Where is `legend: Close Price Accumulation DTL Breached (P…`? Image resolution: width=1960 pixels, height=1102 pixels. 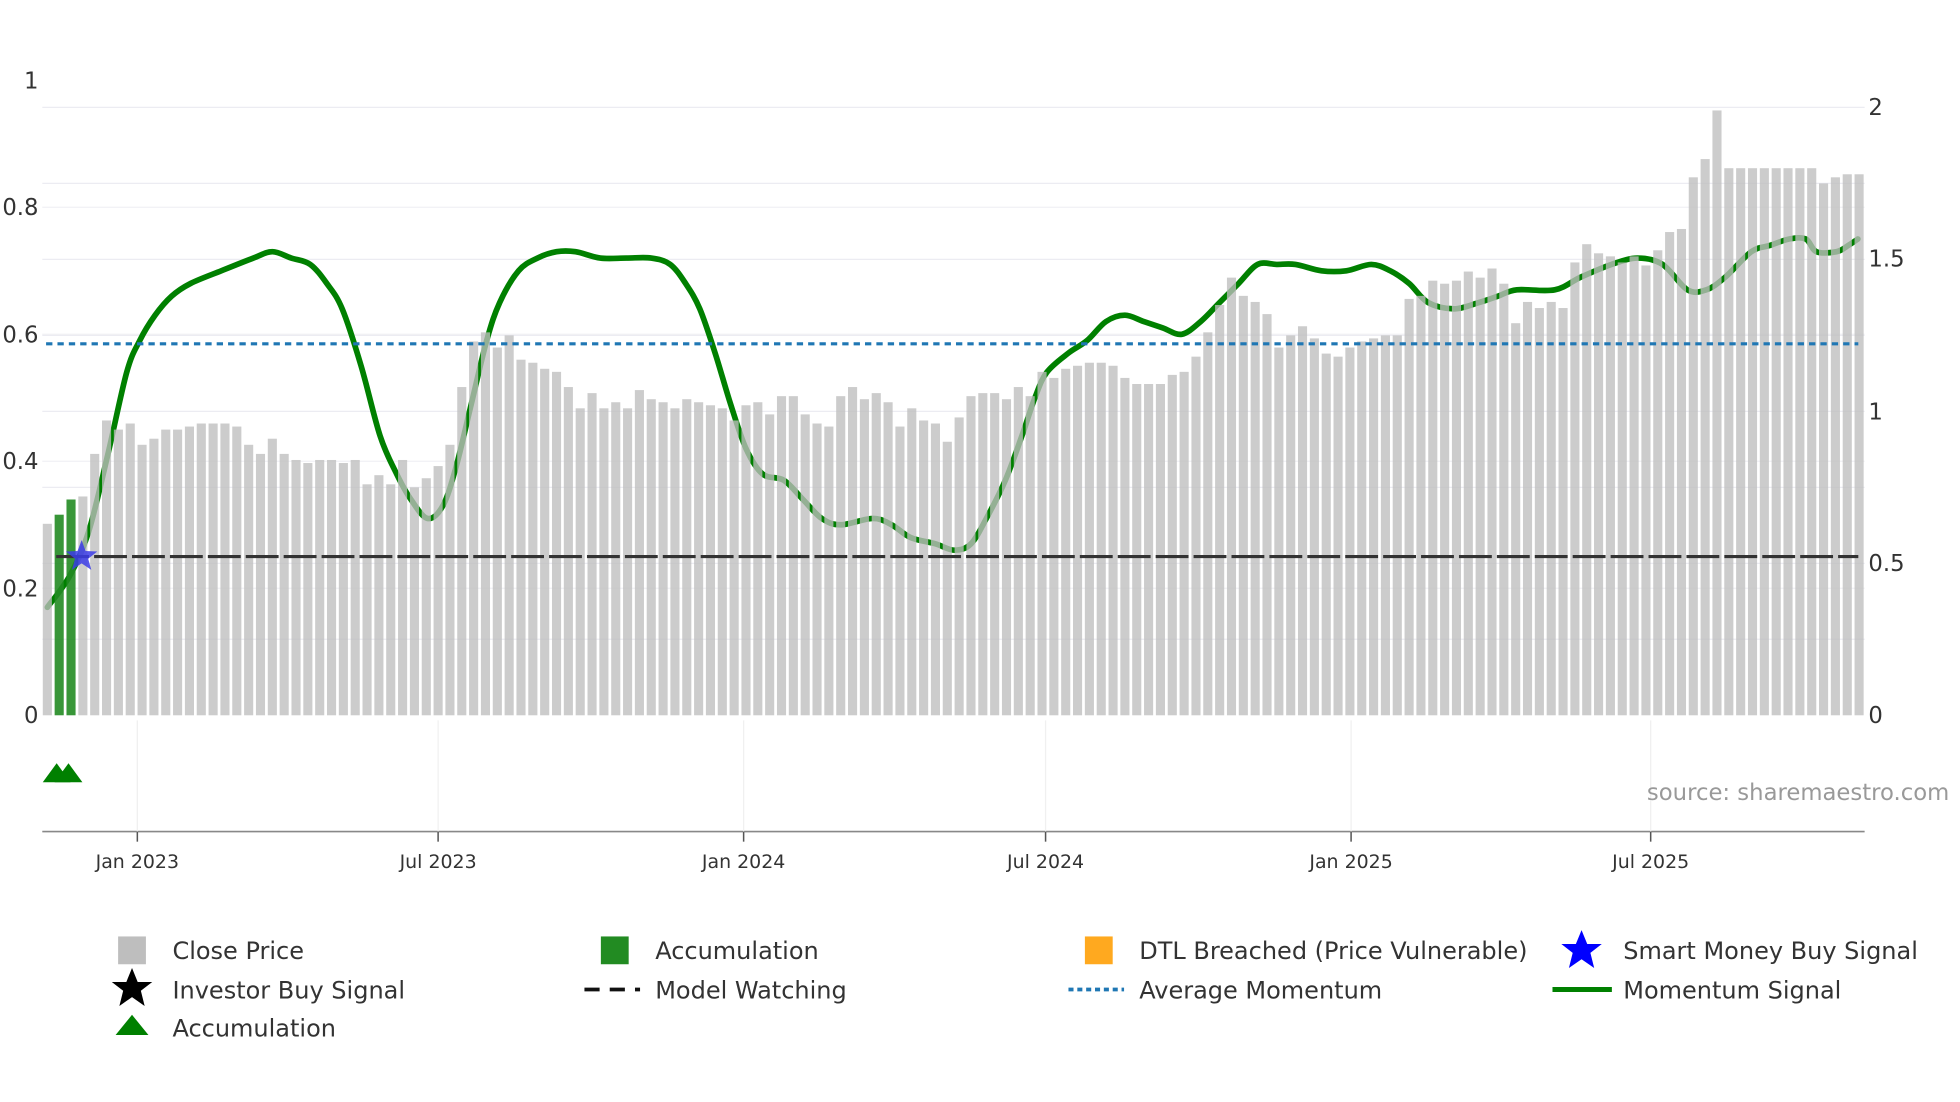
legend: Close Price Accumulation DTL Breached (P… is located at coordinates (1014, 986).